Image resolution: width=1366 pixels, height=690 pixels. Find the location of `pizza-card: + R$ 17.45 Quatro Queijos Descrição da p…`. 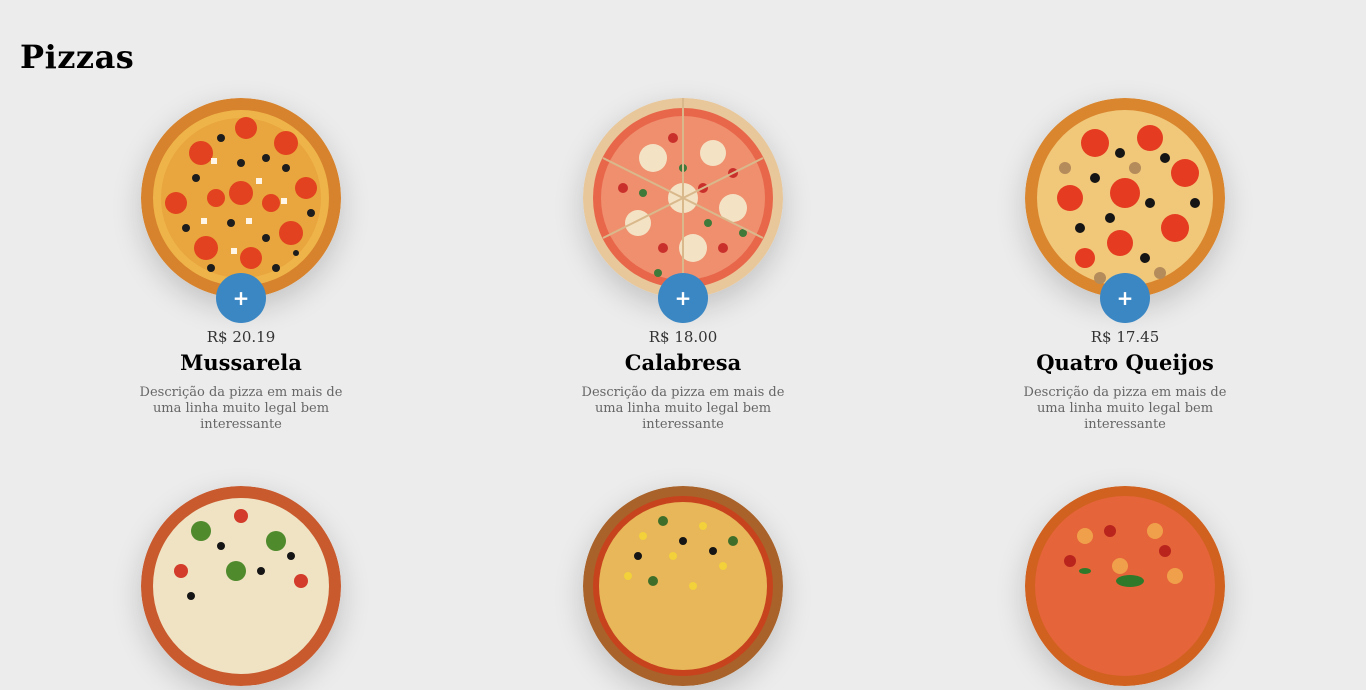

pizza-card: + R$ 17.45 Quatro Queijos Descrição da p… is located at coordinates (1125, 265).